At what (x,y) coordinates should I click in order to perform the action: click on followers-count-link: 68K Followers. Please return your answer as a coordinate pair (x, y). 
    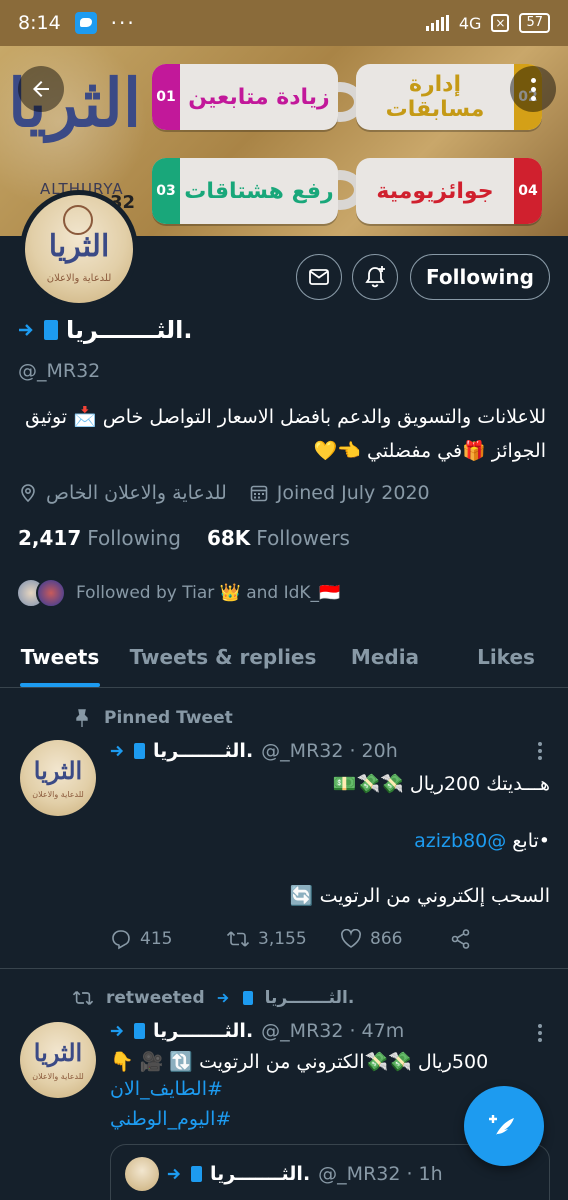
    Looking at the image, I should click on (278, 538).